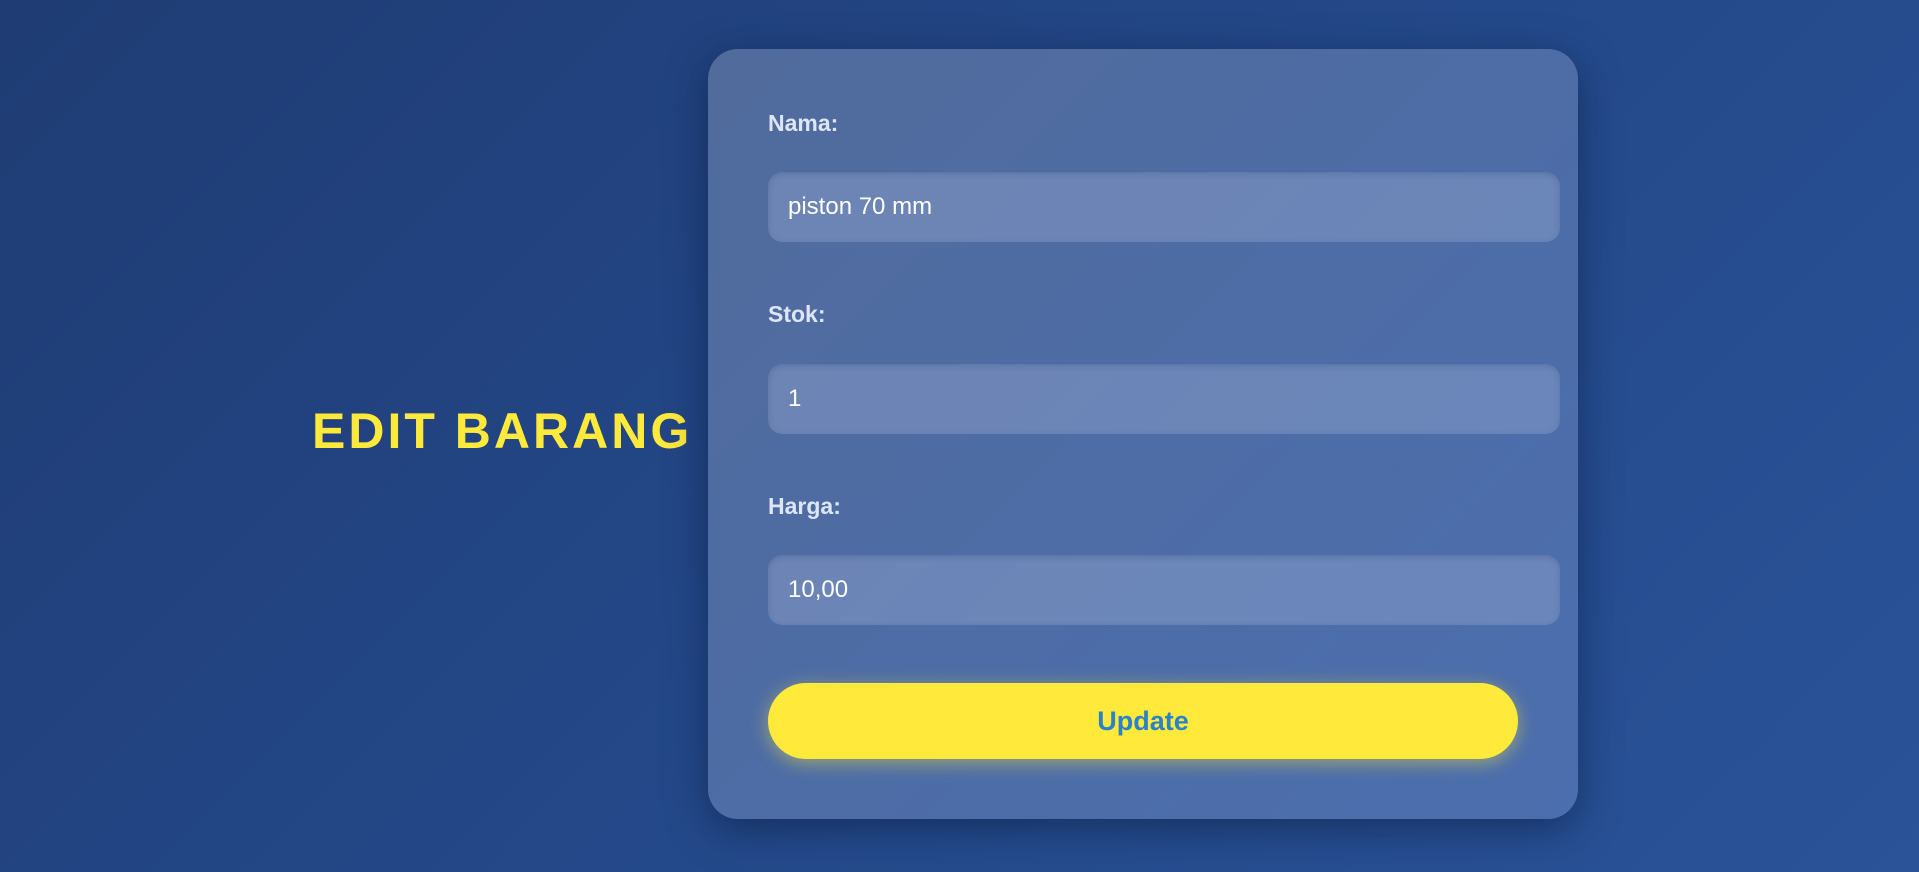 The image size is (1919, 872). I want to click on stock-input, so click(1164, 399).